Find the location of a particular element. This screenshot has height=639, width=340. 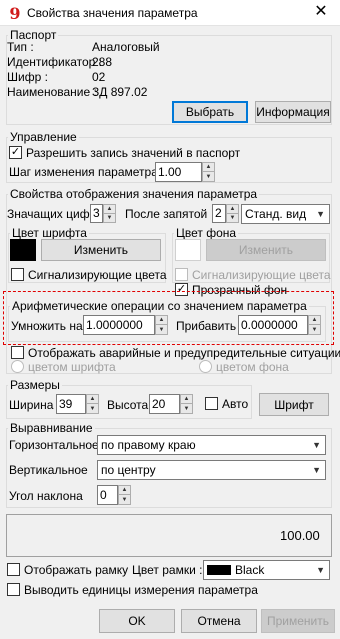

multiply-label: Умножить на is located at coordinates (47, 326).